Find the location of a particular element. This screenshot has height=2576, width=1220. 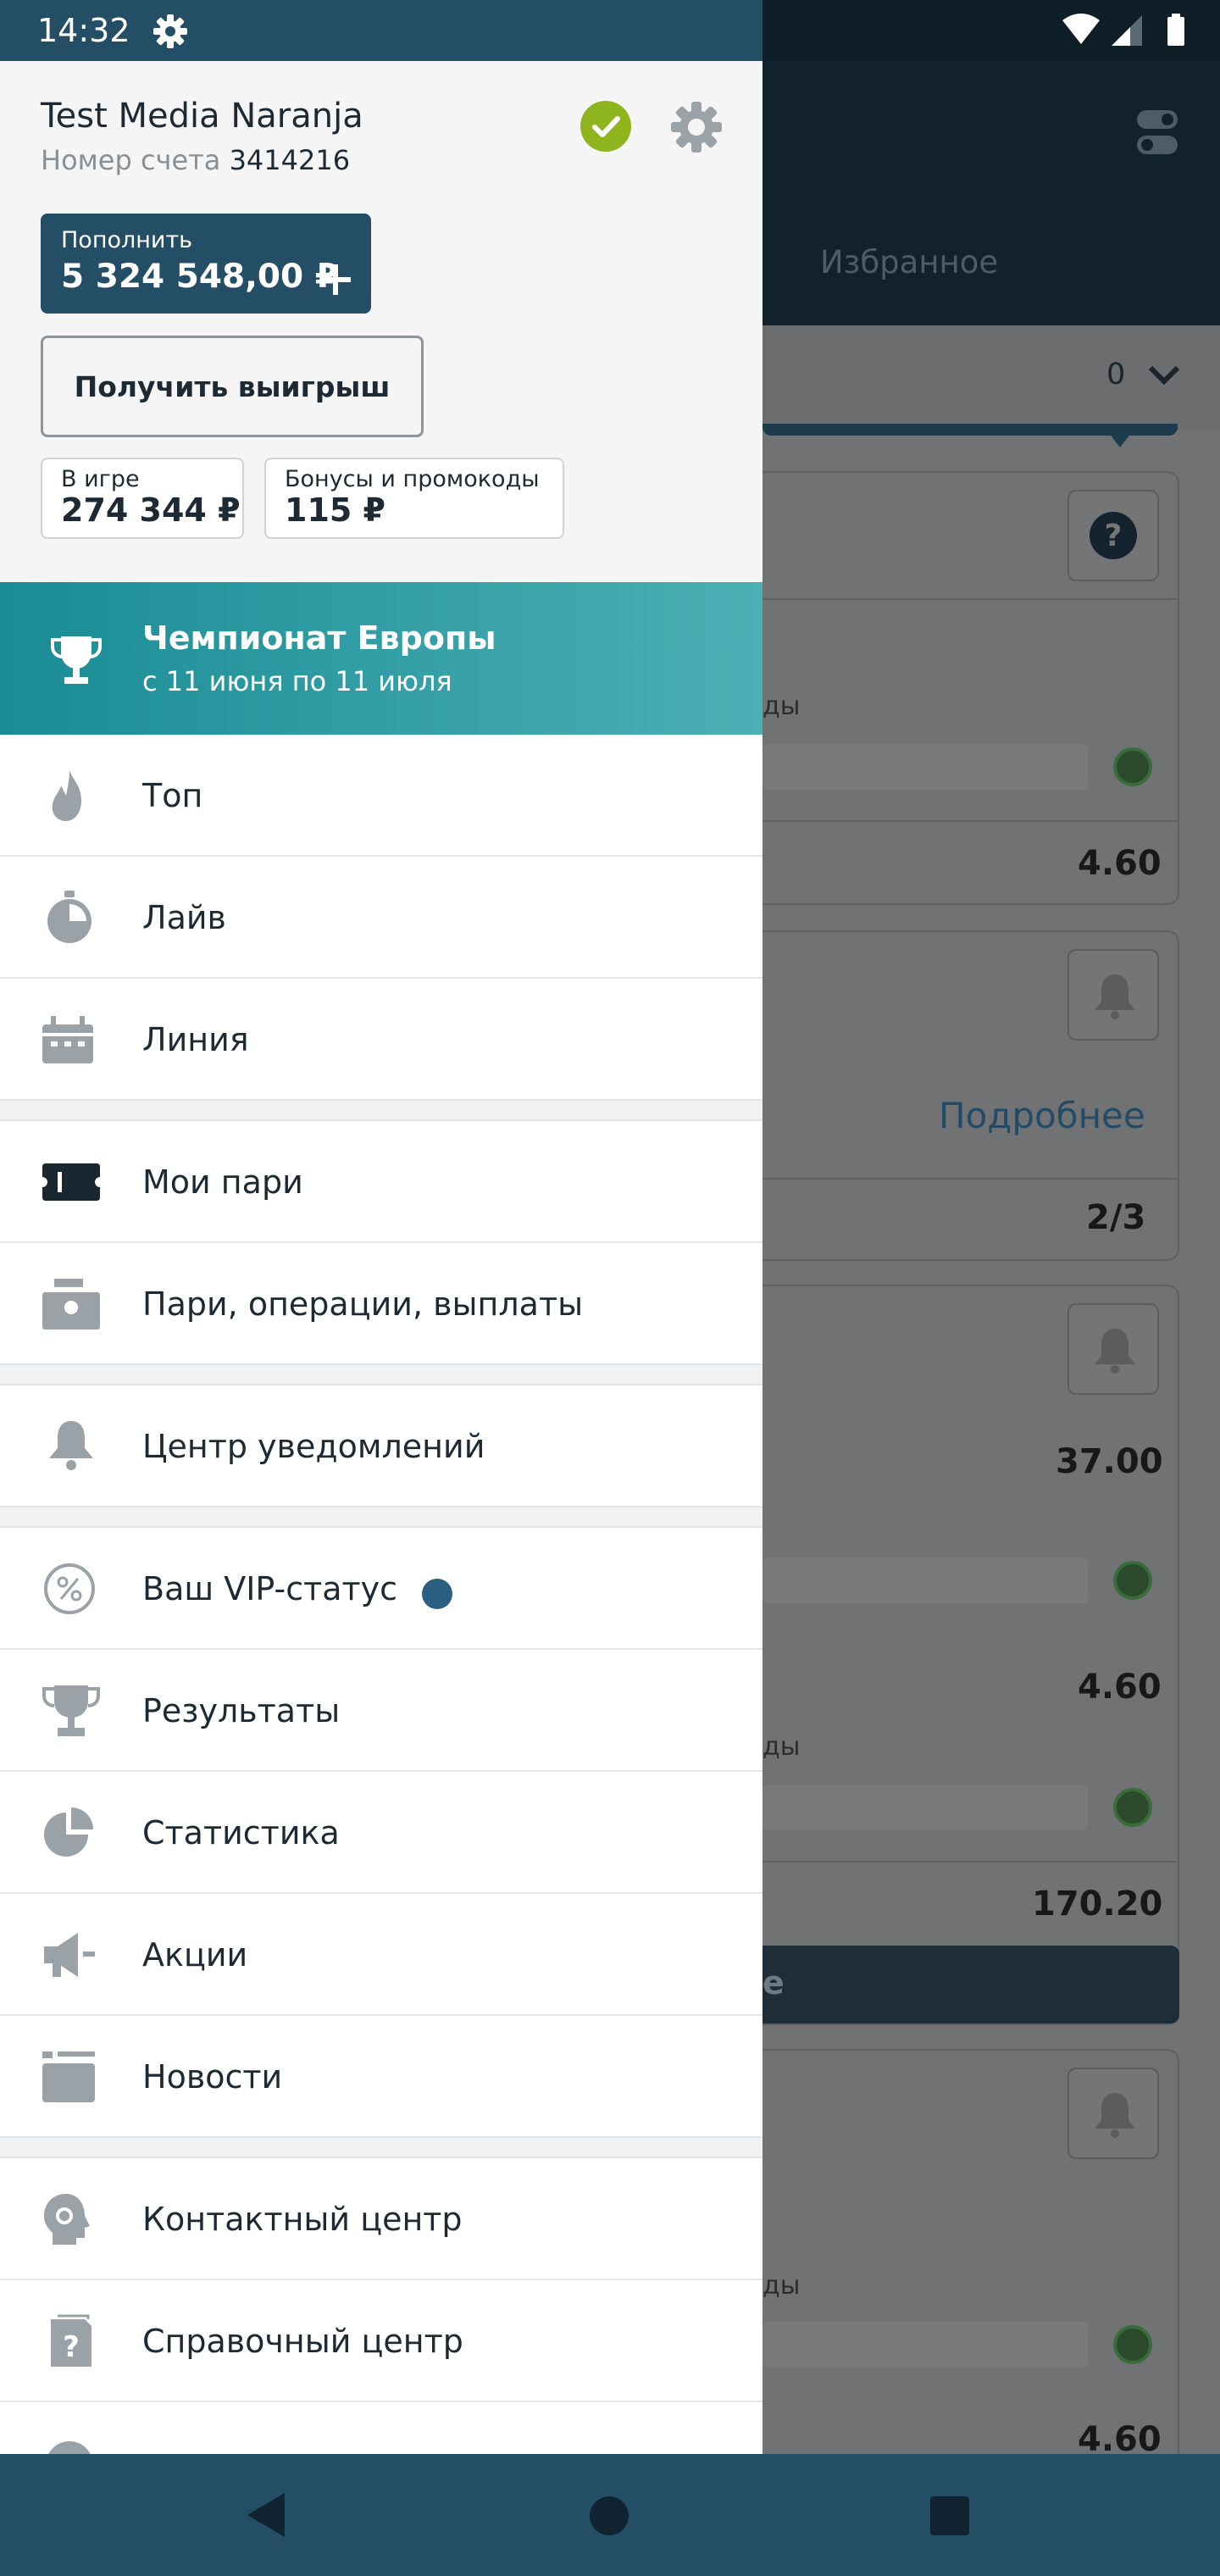

settings-gear-icon is located at coordinates (696, 127).